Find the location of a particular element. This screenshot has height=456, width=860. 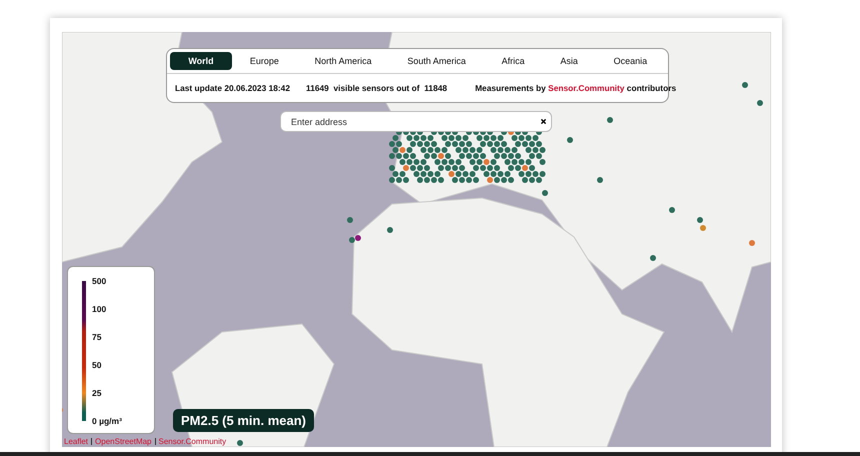

legend-tick-label: 75 is located at coordinates (96, 337).